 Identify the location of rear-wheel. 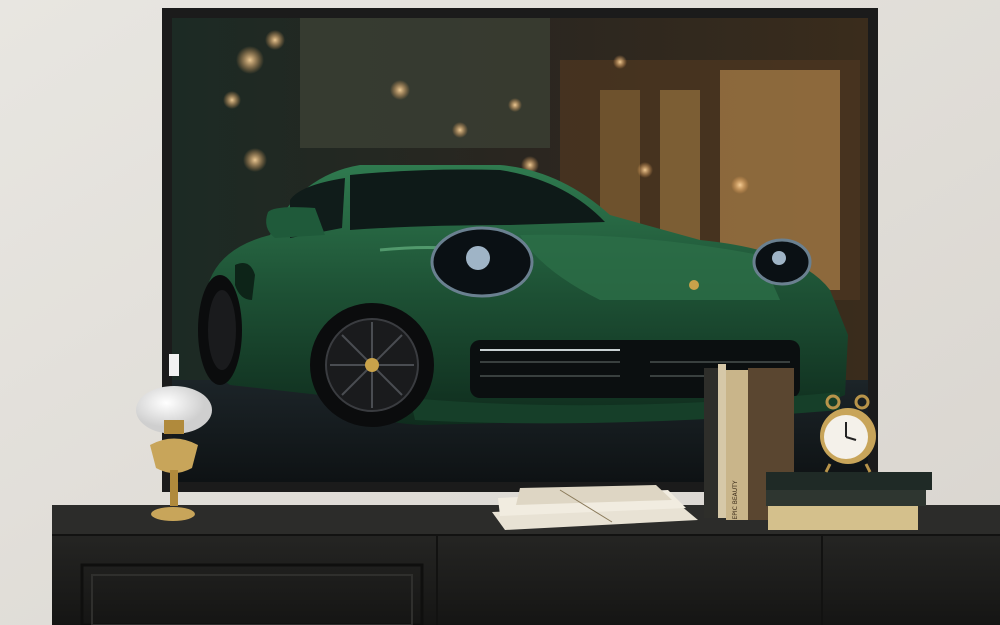
(220, 330).